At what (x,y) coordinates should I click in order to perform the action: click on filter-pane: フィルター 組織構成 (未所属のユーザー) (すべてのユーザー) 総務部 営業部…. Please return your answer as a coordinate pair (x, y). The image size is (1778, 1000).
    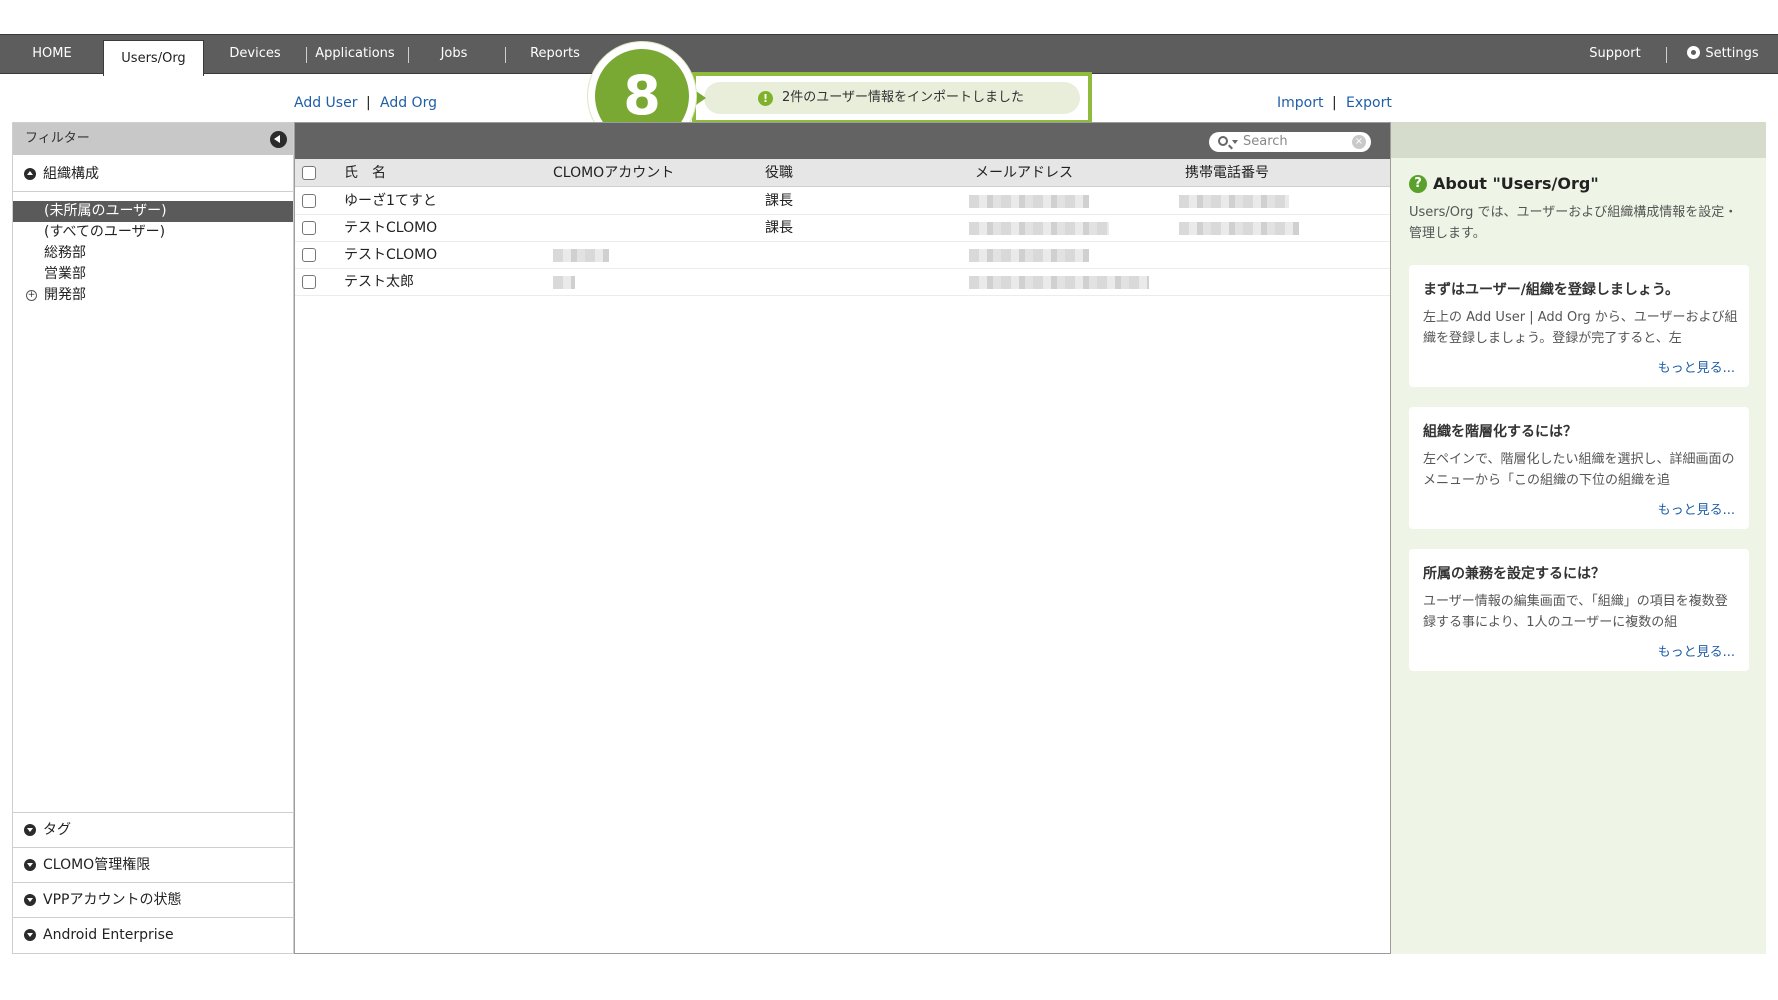
    Looking at the image, I should click on (153, 538).